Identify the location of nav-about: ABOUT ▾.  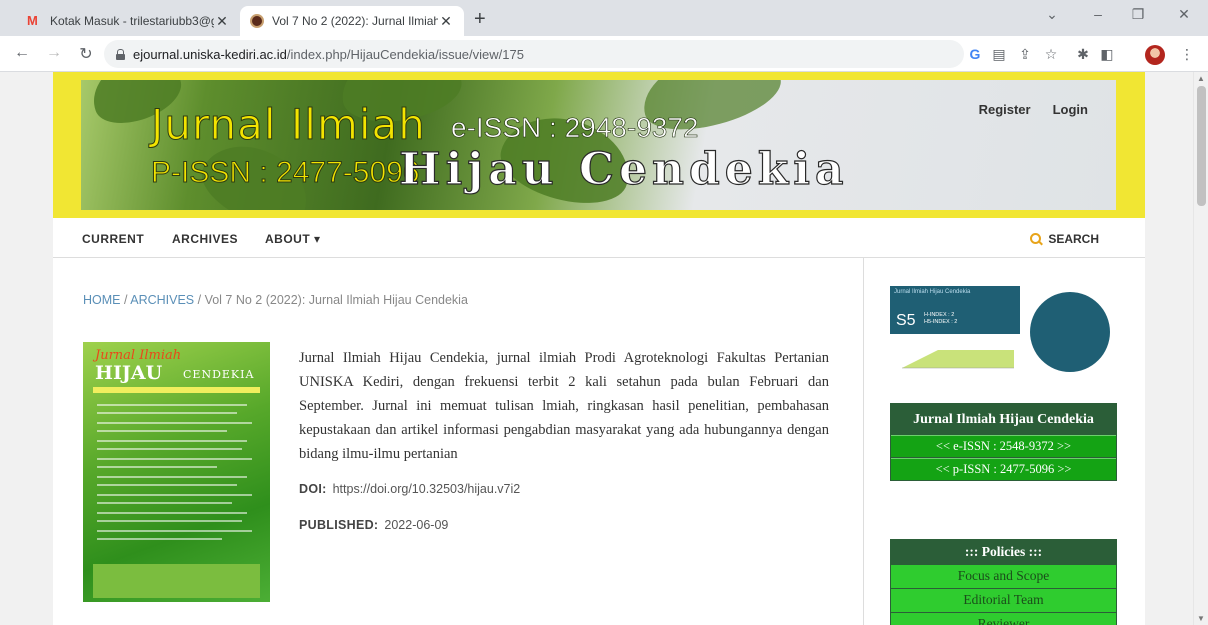
(293, 239).